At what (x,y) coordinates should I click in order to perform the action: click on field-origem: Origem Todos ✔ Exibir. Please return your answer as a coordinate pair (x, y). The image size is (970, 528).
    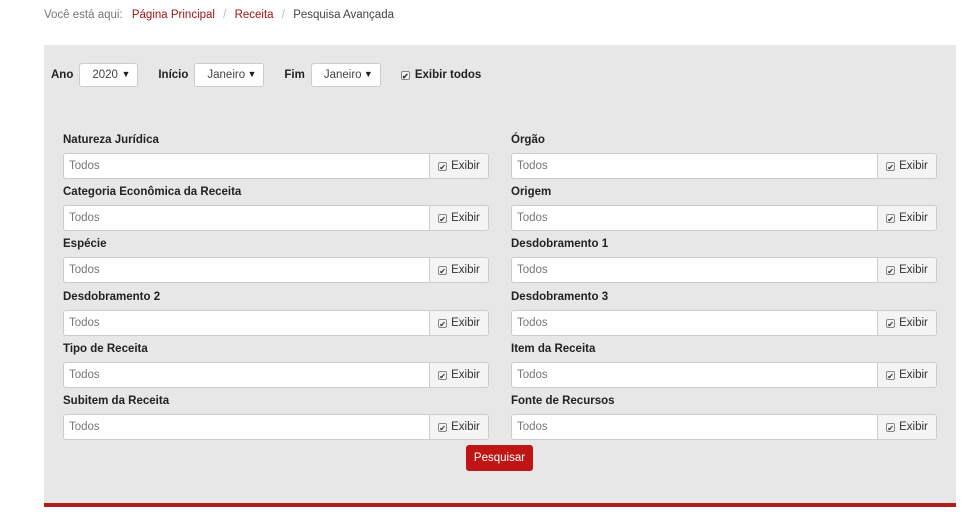
    Looking at the image, I should click on (724, 208).